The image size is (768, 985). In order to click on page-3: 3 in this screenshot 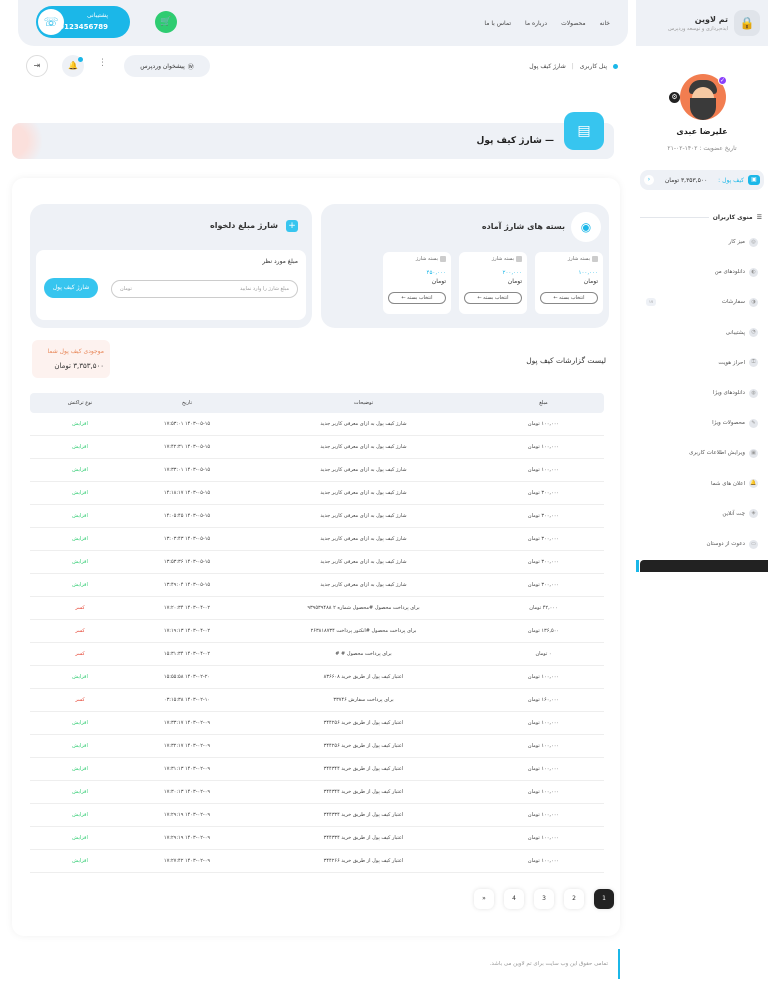, I will do `click(544, 899)`.